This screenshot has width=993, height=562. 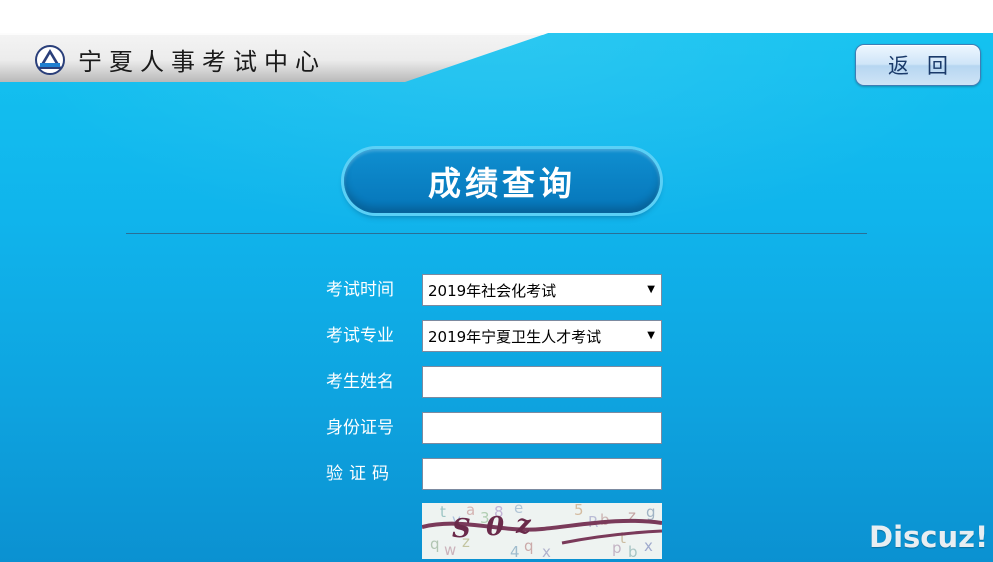 I want to click on captcha-input, so click(x=542, y=474).